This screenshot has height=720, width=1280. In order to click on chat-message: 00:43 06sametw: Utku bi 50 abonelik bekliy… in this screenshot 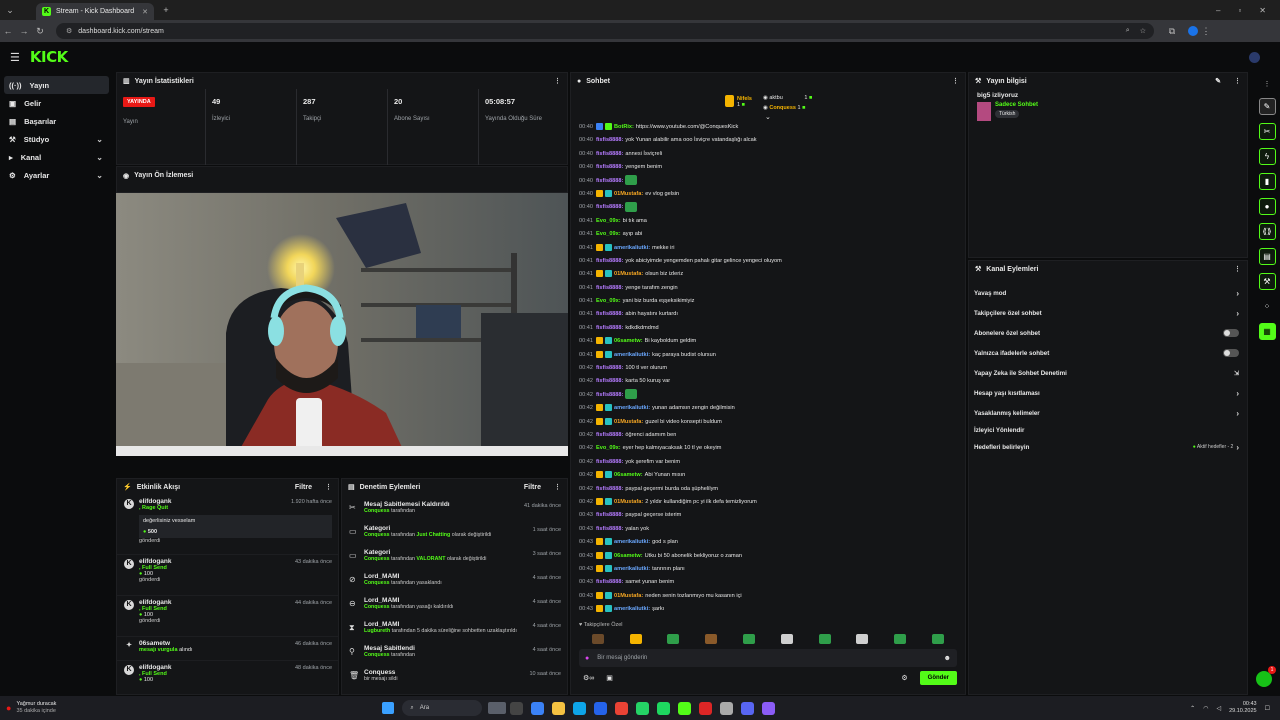, I will do `click(768, 556)`.